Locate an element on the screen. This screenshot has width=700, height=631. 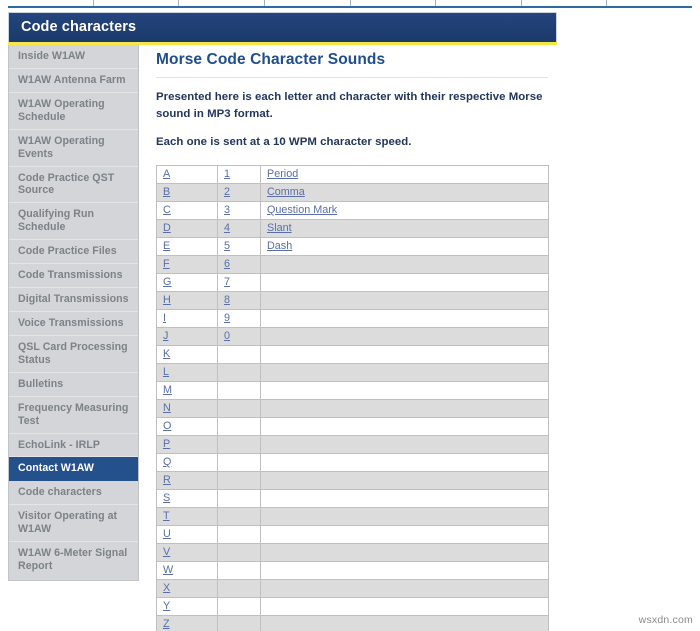
morse-sound-link: Dash is located at coordinates (279, 246).